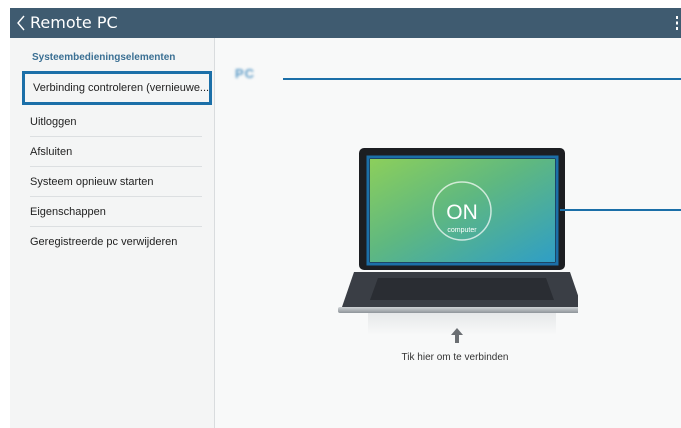  Describe the element at coordinates (117, 212) in the screenshot. I see `sidebar-item-properties: Eigenschappen` at that location.